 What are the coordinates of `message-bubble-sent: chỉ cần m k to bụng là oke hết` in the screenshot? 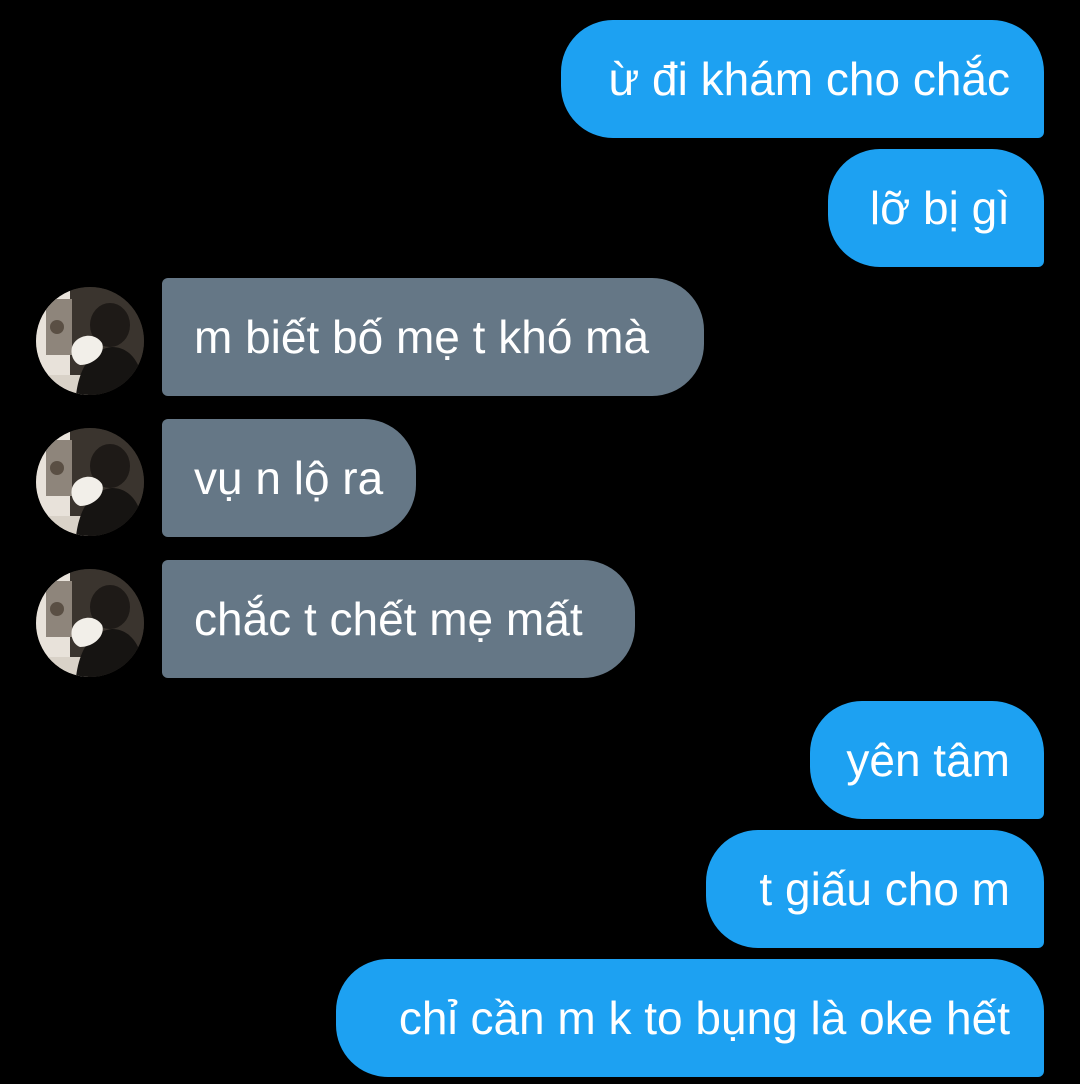 It's located at (690, 1018).